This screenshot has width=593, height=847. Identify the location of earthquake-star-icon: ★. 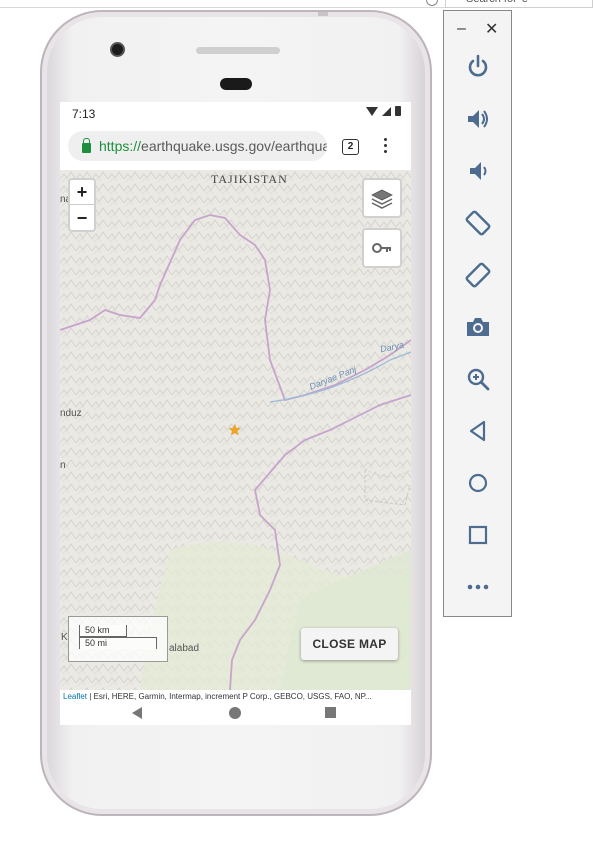
(234, 430).